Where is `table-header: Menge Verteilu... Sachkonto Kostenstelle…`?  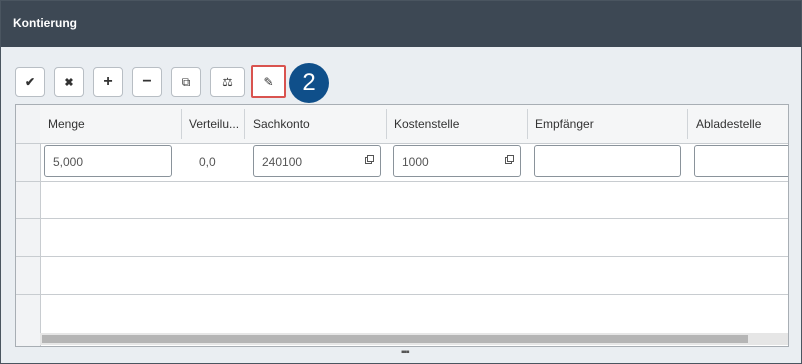
table-header: Menge Verteilu... Sachkonto Kostenstelle… is located at coordinates (414, 124).